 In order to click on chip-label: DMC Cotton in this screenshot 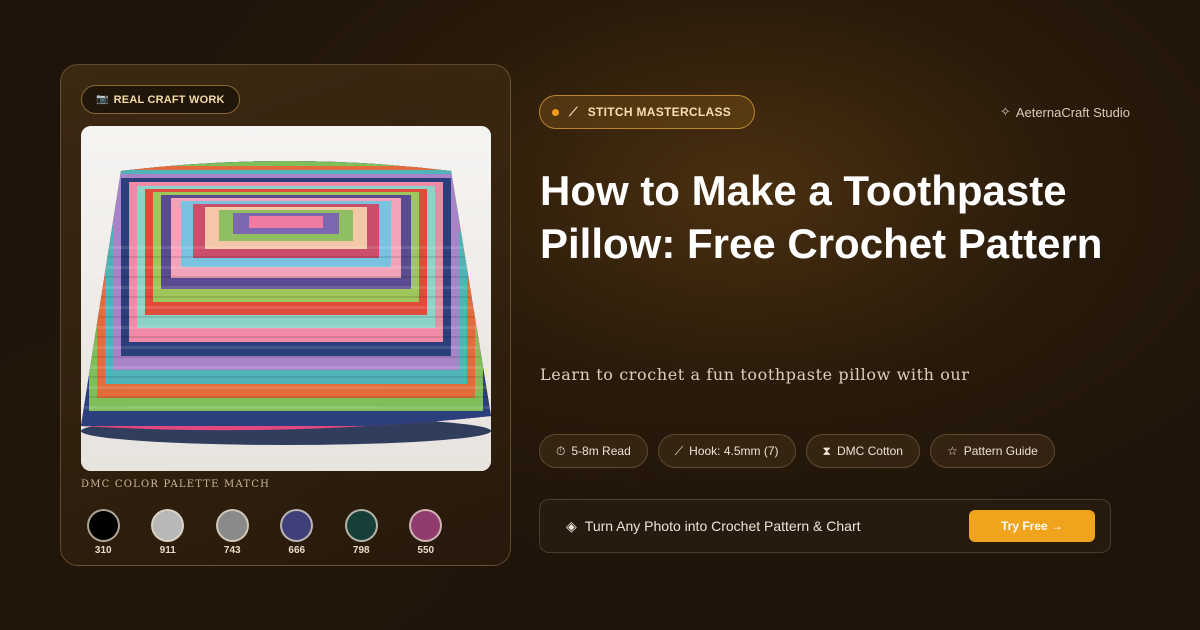, I will do `click(869, 451)`.